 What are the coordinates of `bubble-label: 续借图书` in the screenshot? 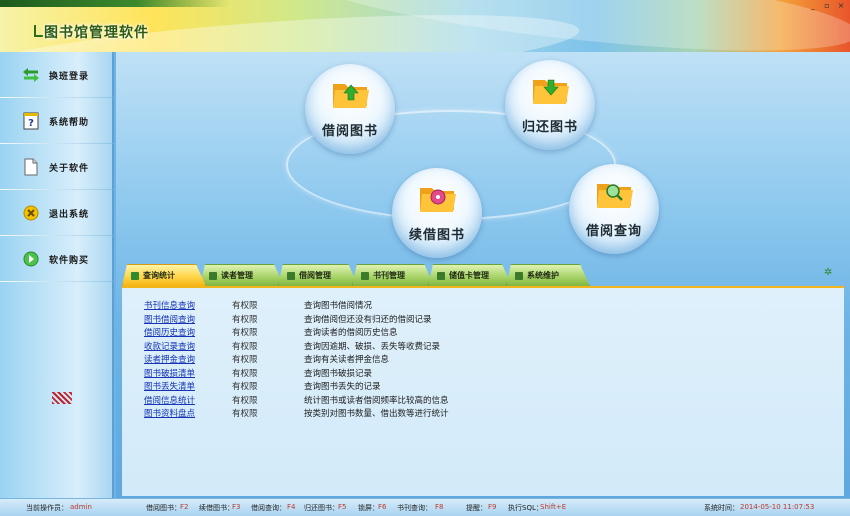 It's located at (436, 235).